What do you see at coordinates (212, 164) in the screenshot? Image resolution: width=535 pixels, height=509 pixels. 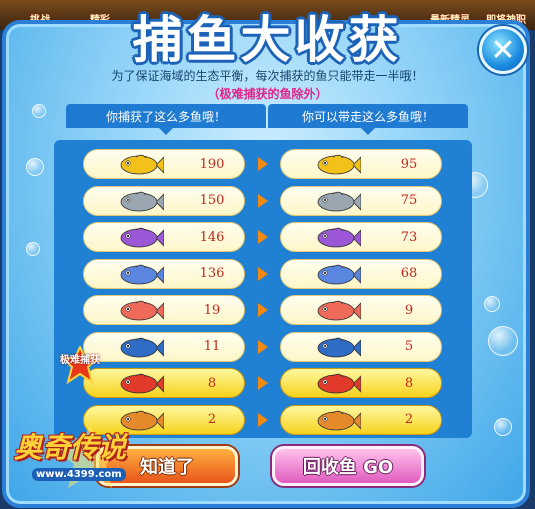 I see `caught-count: 190` at bounding box center [212, 164].